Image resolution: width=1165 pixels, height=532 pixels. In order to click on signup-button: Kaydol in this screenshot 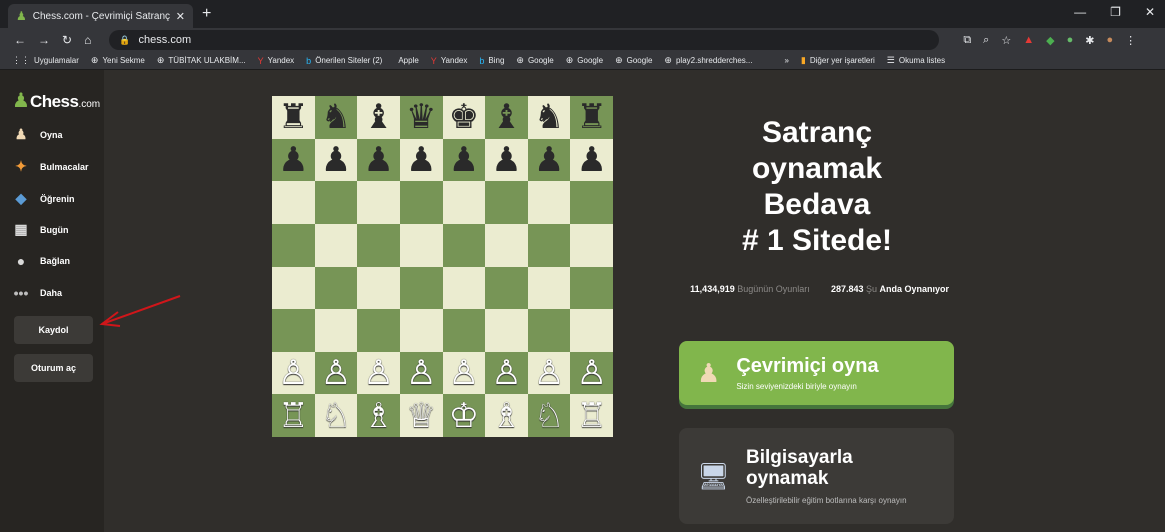, I will do `click(53, 330)`.